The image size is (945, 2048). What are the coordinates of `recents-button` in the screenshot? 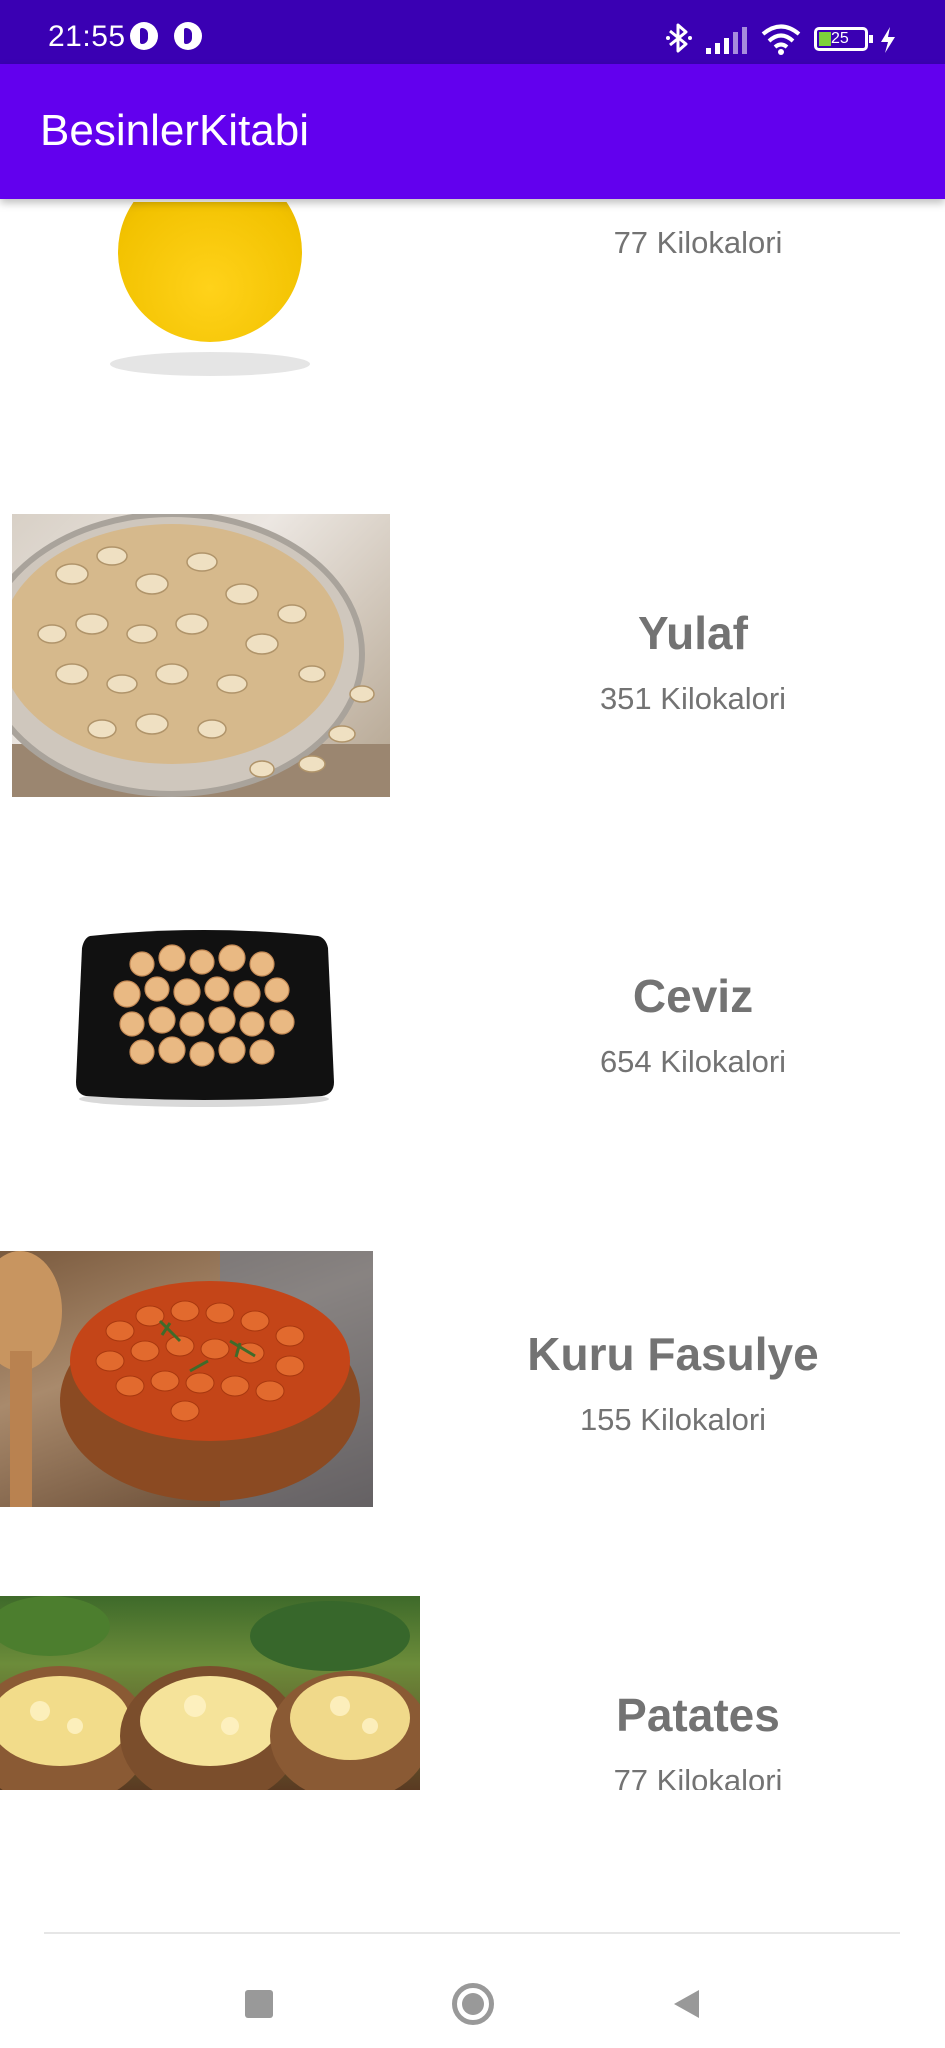 It's located at (259, 2004).